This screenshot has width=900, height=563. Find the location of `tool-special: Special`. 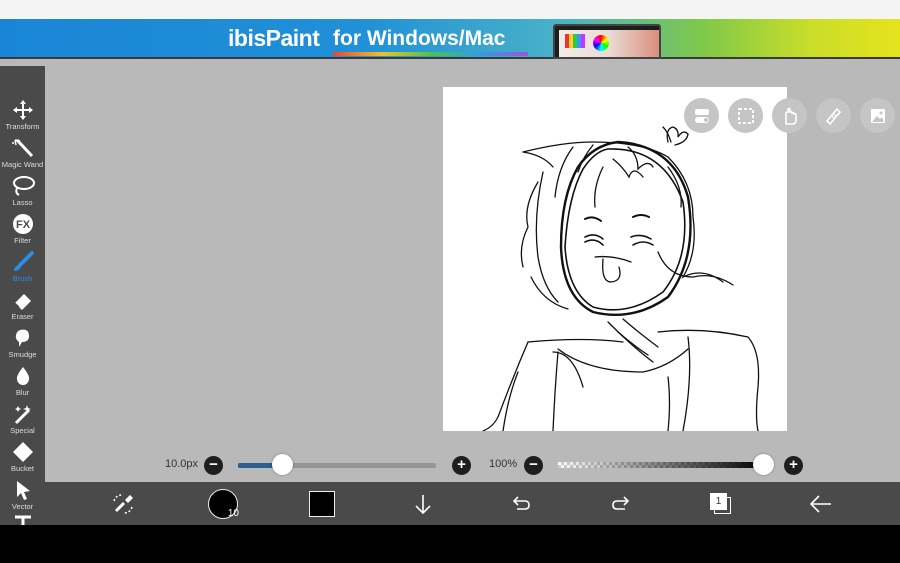

tool-special: Special is located at coordinates (22, 419).